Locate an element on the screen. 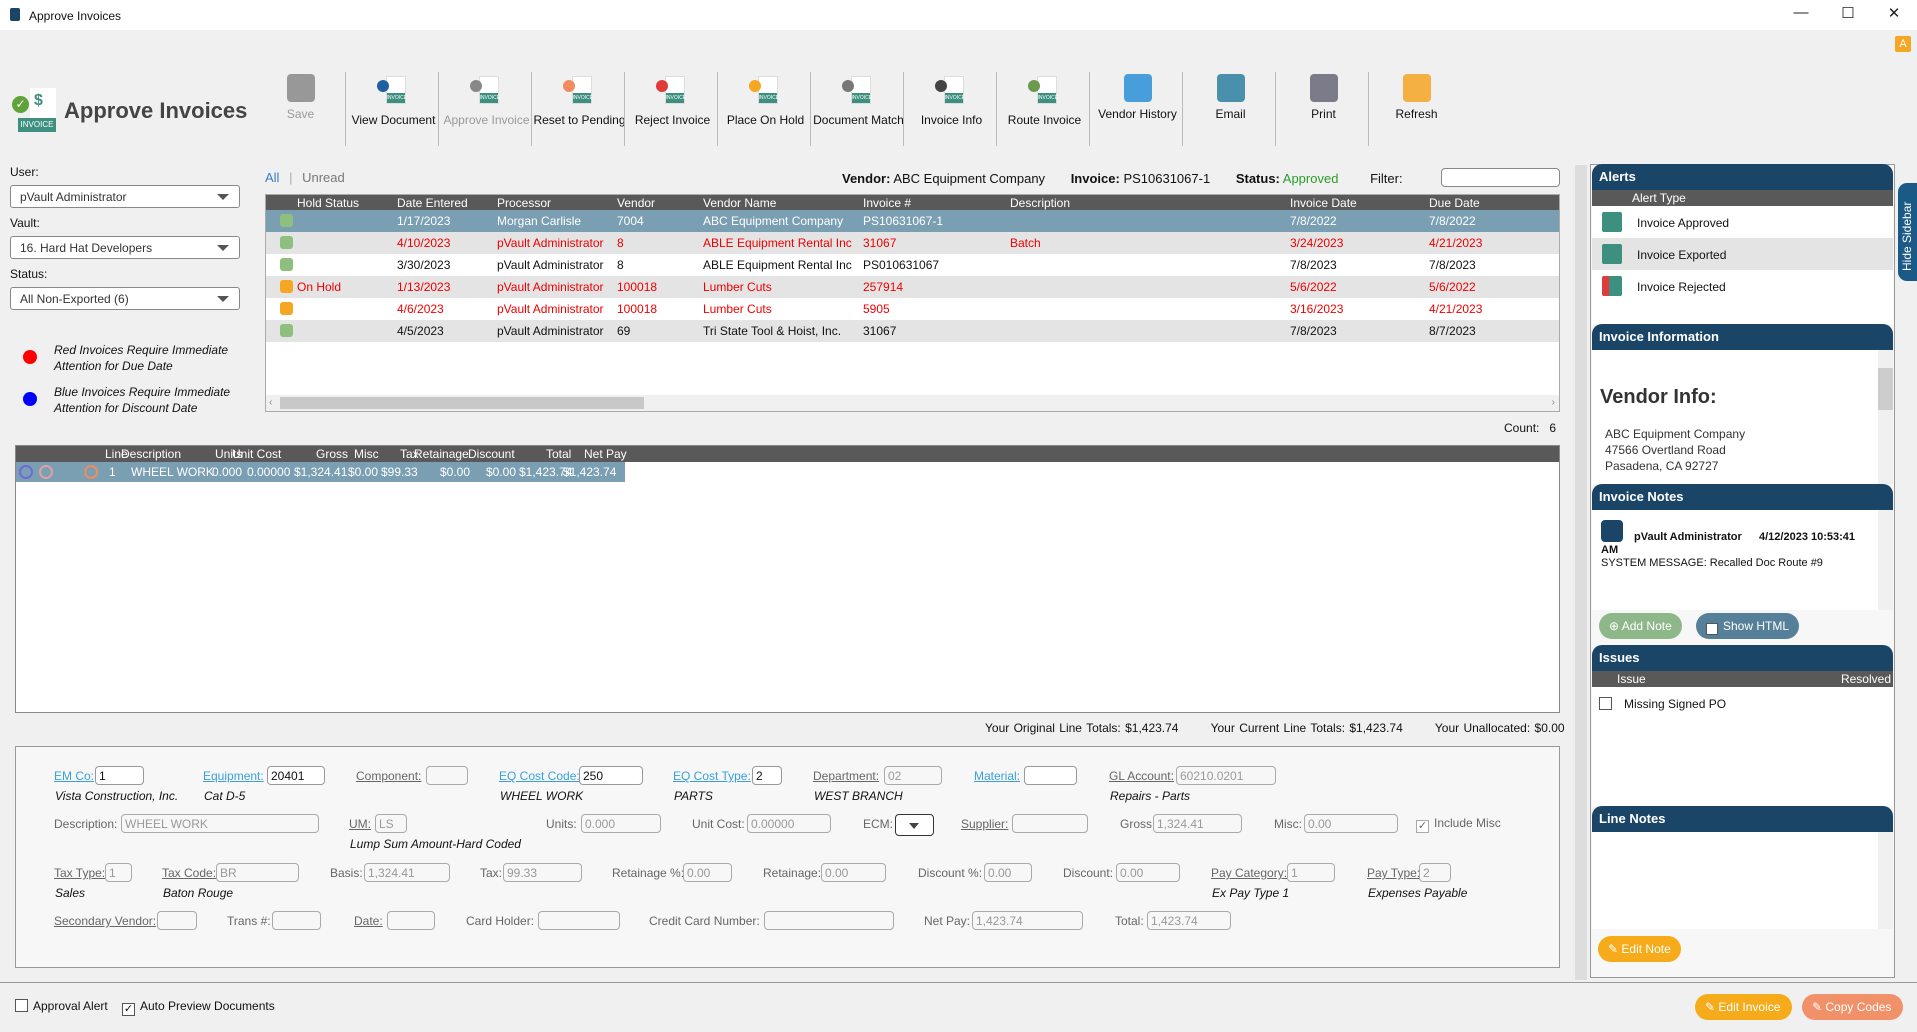  document-match-button: Document Match is located at coordinates (858, 110).